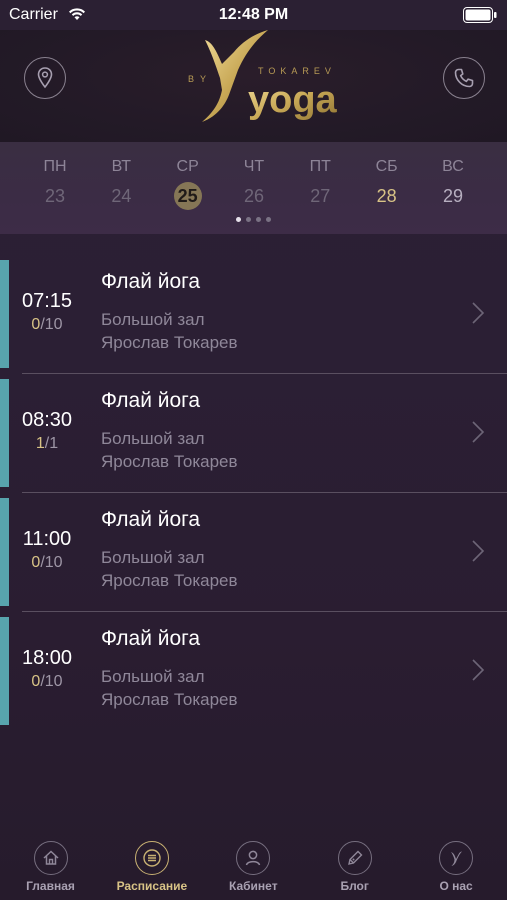 This screenshot has width=507, height=900. Describe the element at coordinates (293, 100) in the screenshot. I see `logo-word-text: yoga` at that location.